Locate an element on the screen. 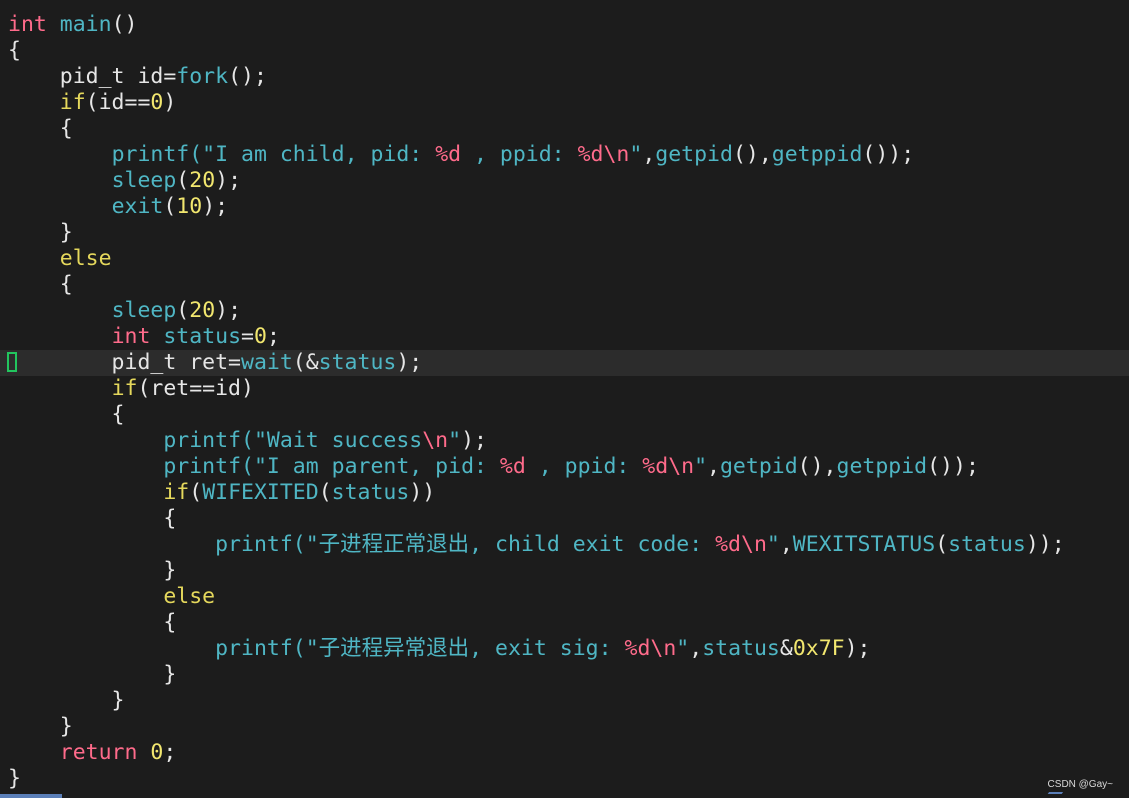 This screenshot has width=1129, height=798. code-token-str: ("I am child, pid: is located at coordinates (312, 154).